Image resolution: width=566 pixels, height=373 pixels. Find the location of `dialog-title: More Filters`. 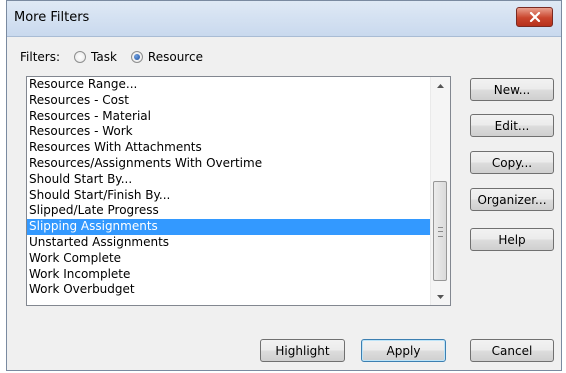

dialog-title: More Filters is located at coordinates (52, 17).